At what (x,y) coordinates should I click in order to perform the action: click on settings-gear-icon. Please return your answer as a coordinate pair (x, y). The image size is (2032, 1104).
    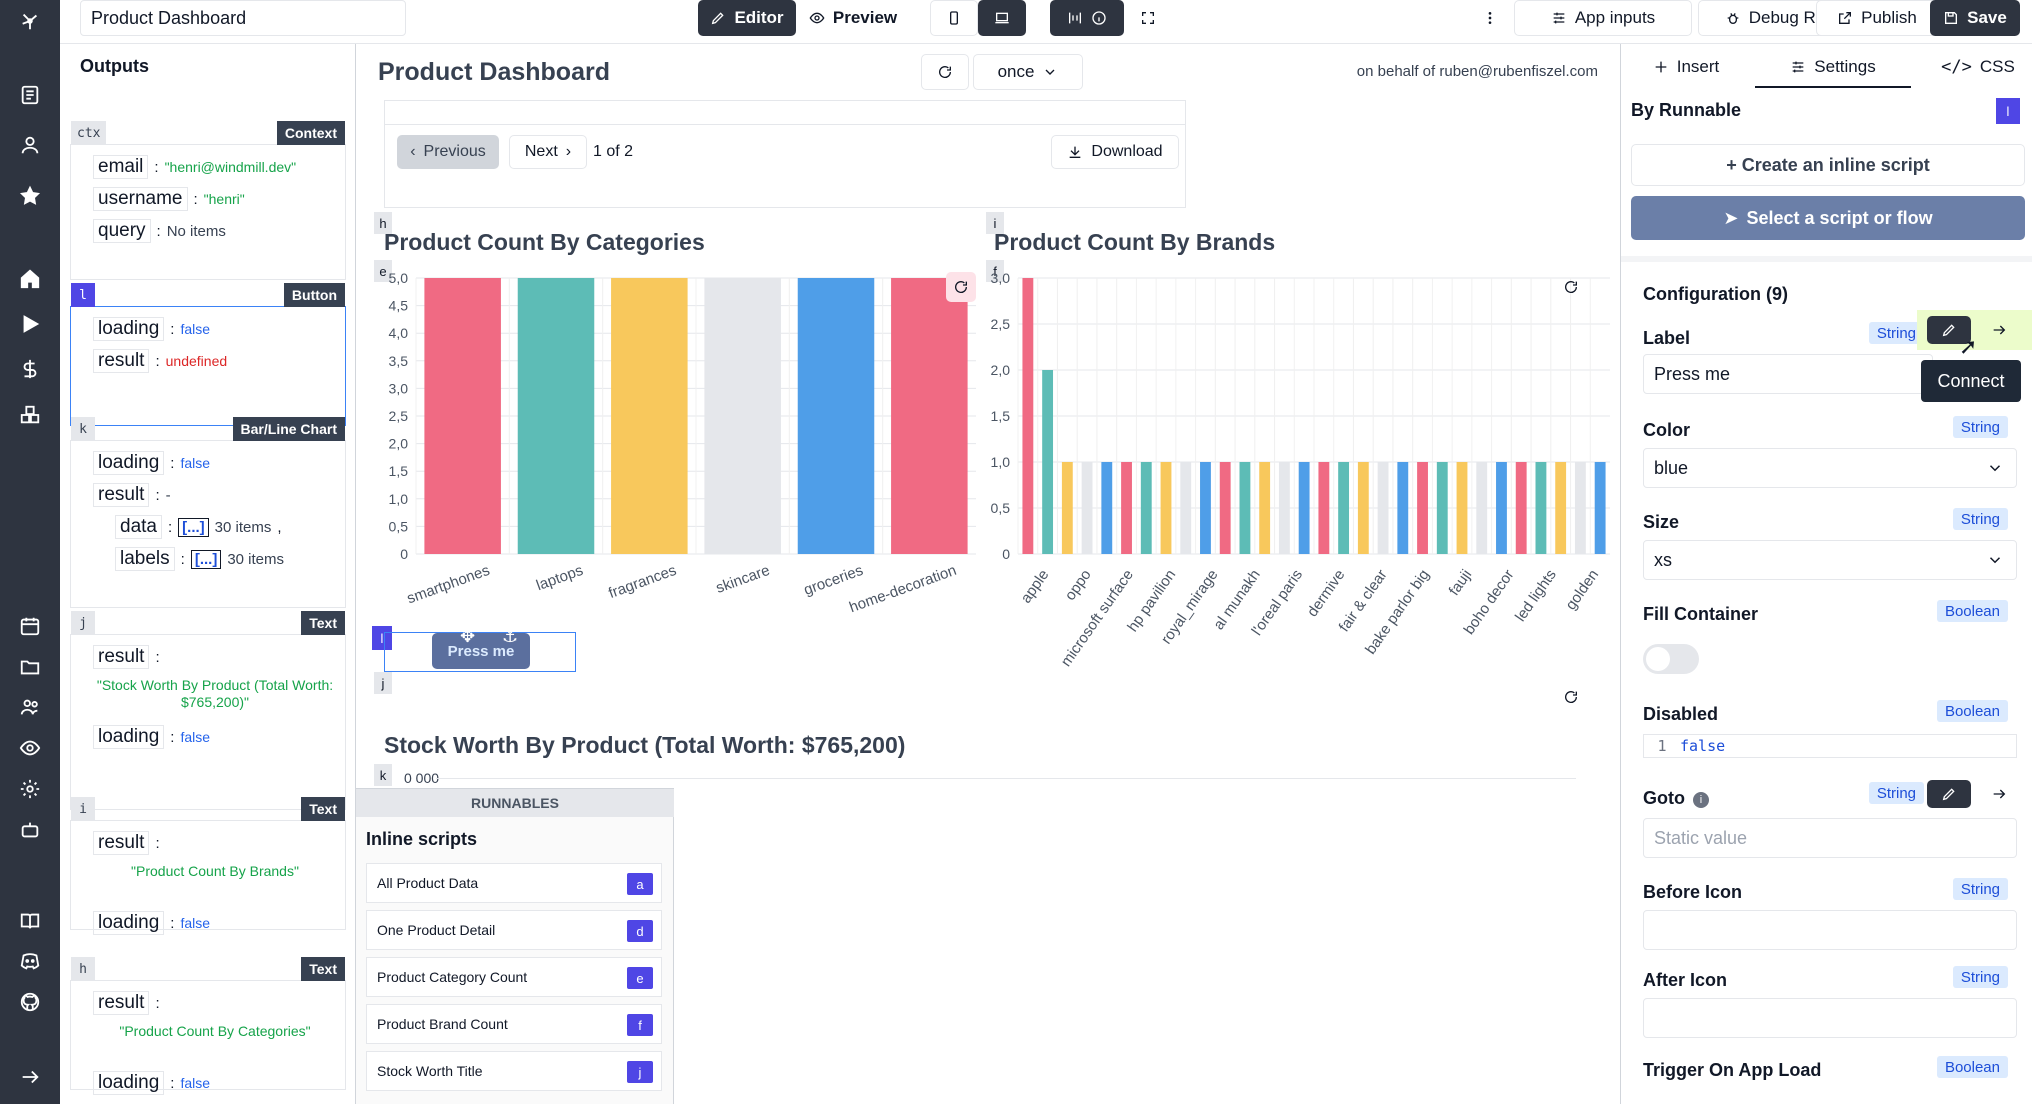
    Looking at the image, I should click on (30, 789).